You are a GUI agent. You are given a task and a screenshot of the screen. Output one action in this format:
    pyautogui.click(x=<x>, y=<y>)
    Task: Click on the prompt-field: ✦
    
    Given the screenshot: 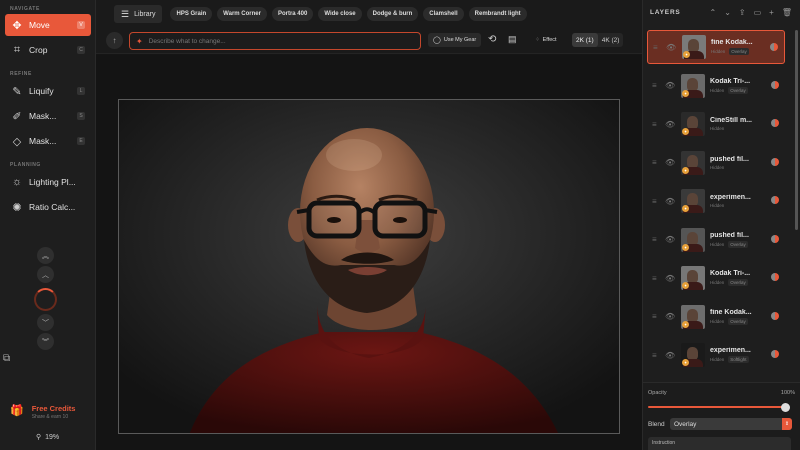 What is the action you would take?
    pyautogui.click(x=275, y=41)
    